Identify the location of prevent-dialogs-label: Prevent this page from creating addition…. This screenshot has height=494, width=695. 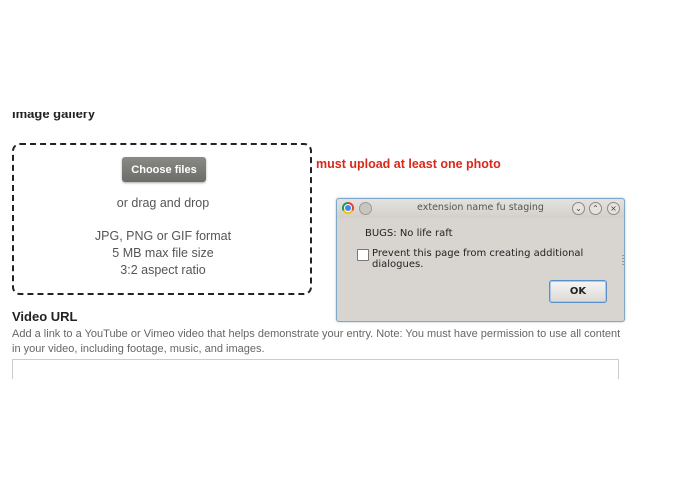
(498, 259).